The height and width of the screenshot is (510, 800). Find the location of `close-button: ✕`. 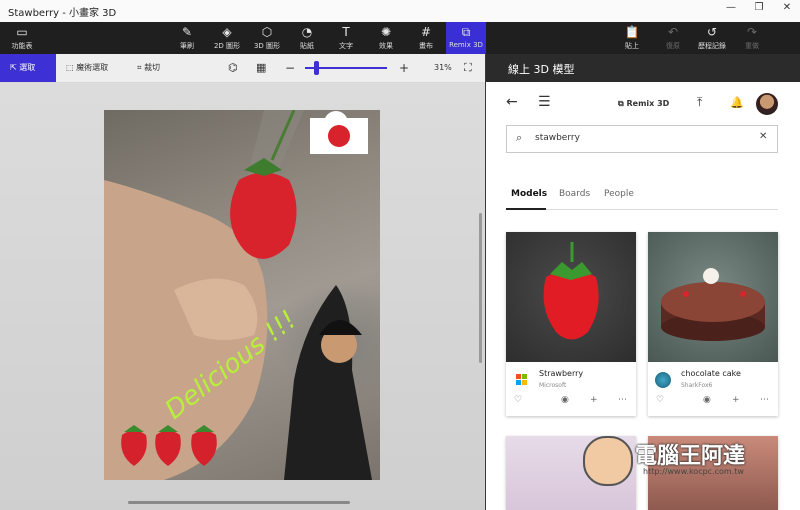

close-button: ✕ is located at coordinates (786, 7).